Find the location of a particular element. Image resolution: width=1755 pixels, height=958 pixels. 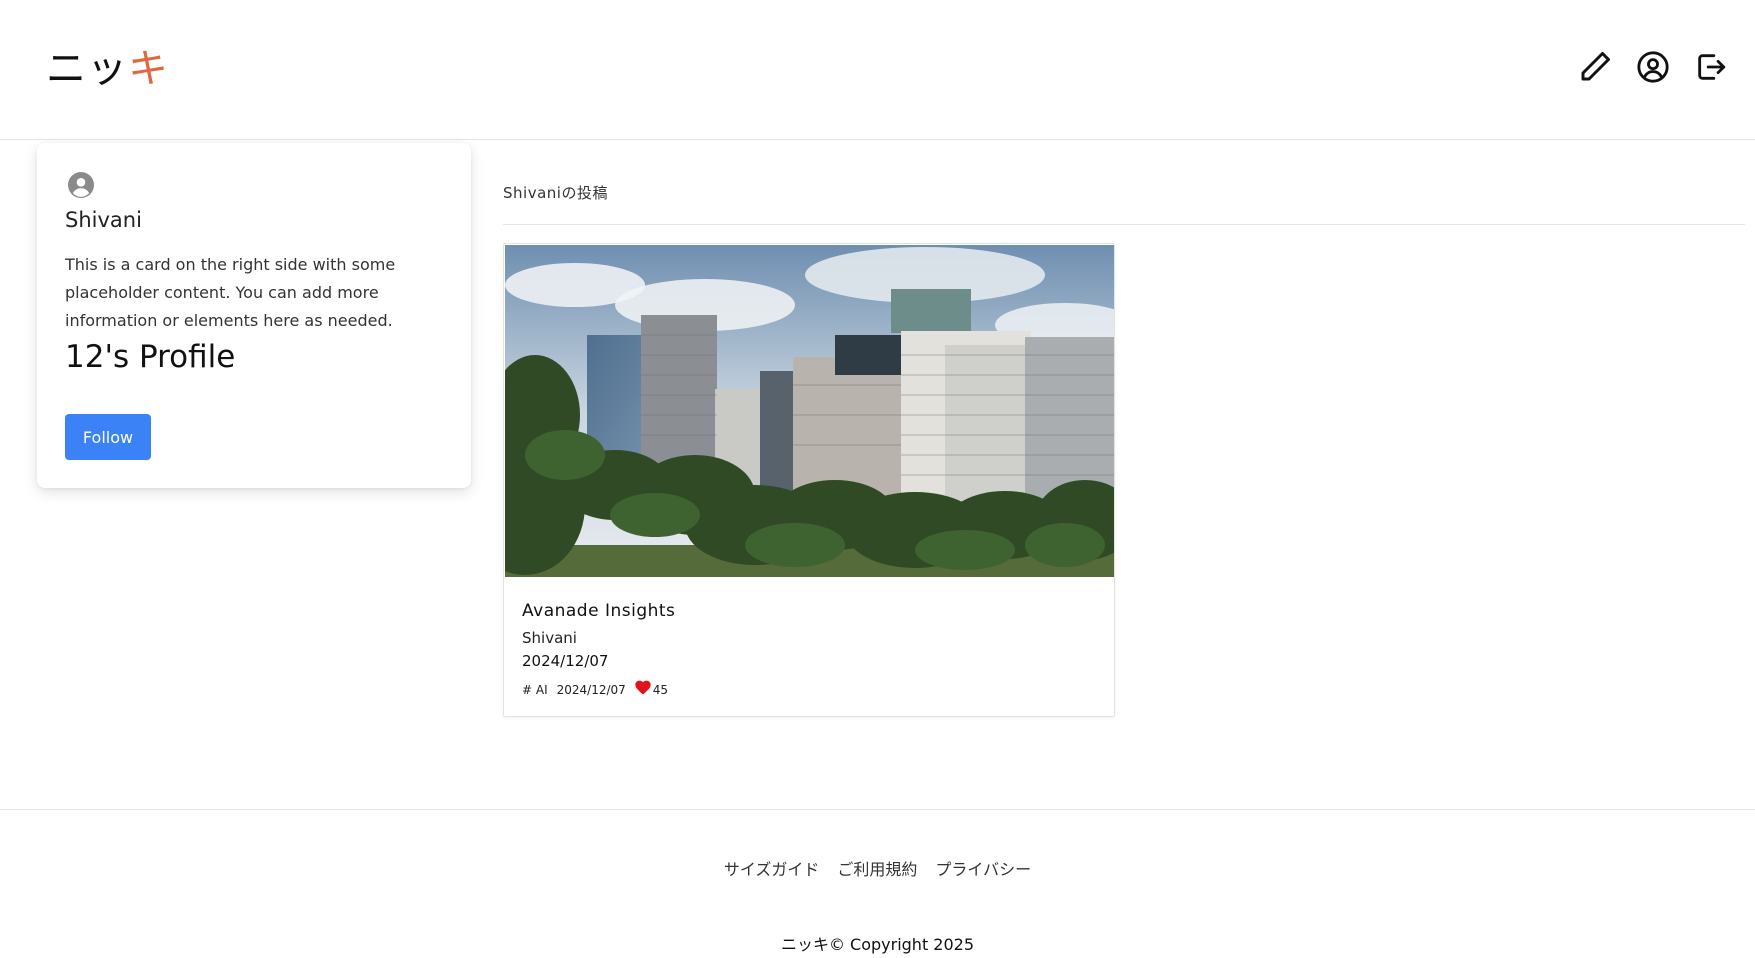

site-logo: ニッキ is located at coordinates (107, 69).